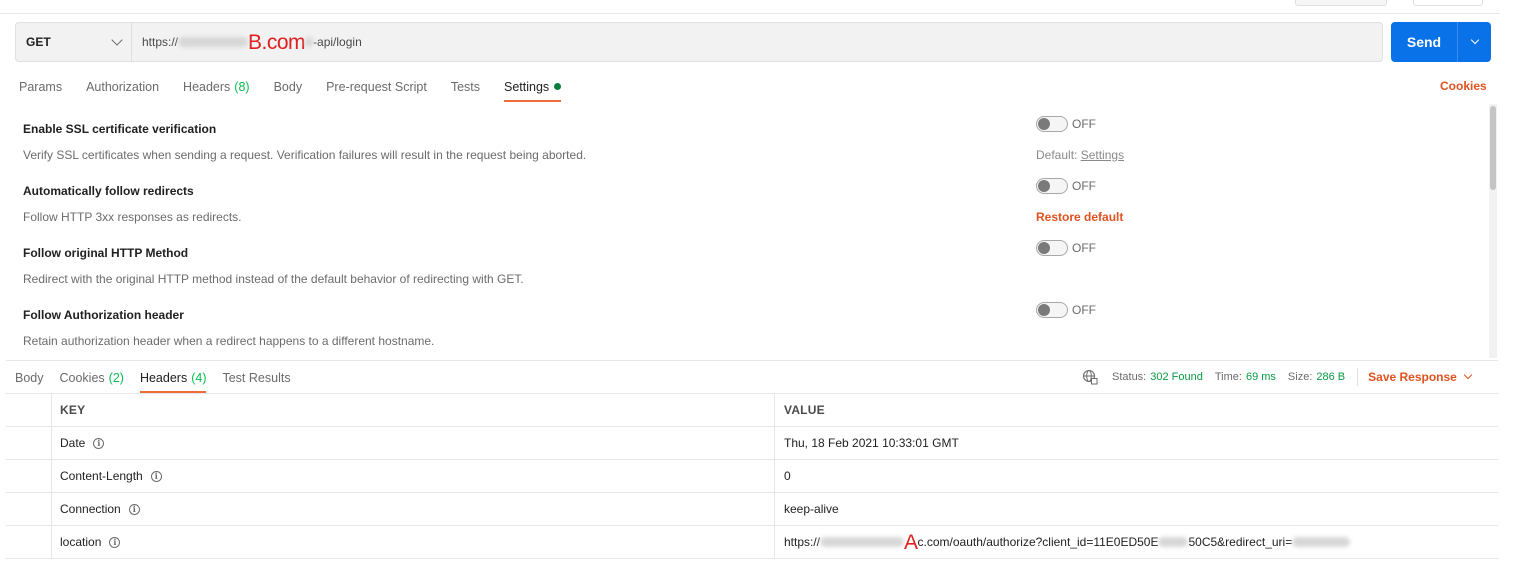  I want to click on tab-label: Pre-request Script, so click(376, 86).